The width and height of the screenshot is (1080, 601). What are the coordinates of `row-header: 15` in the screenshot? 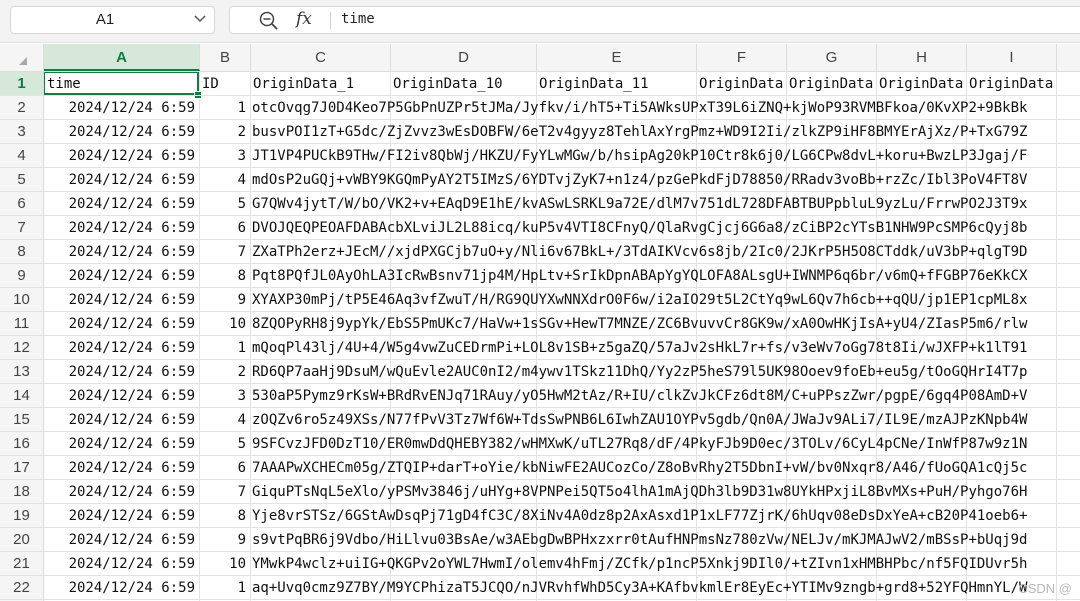 It's located at (21, 420).